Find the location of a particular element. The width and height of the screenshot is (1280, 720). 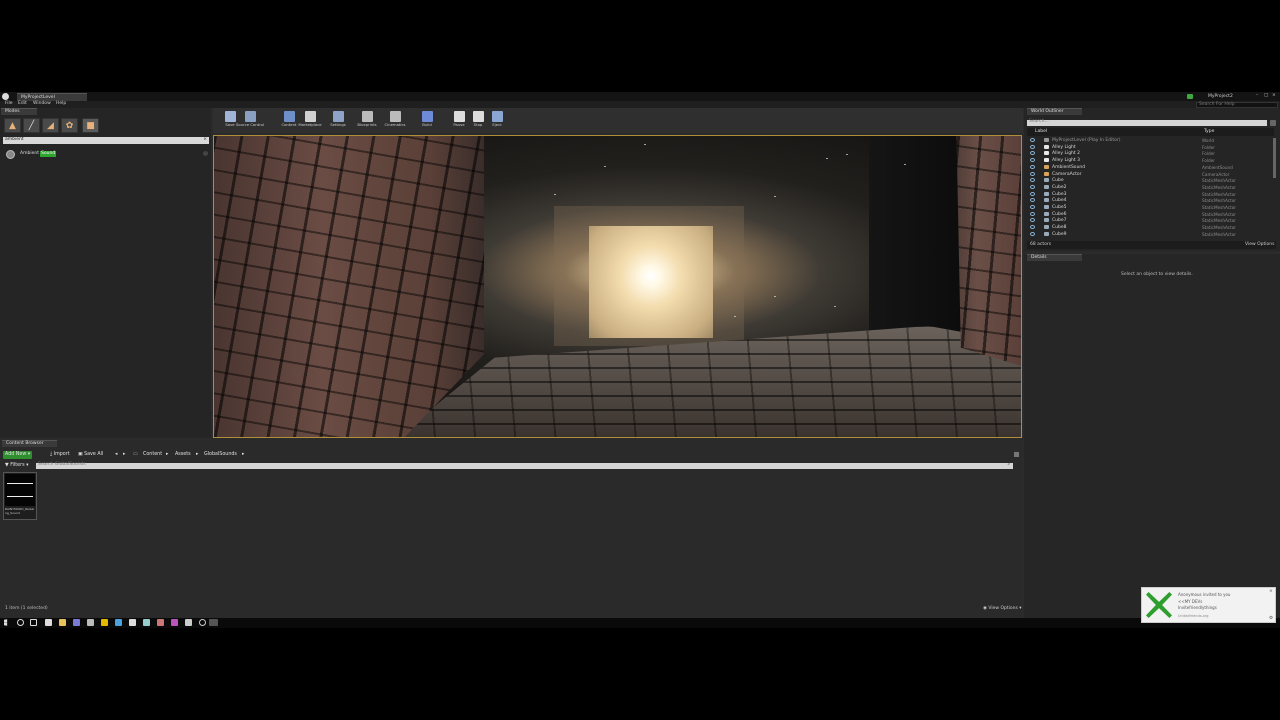

outliner-row: Cube8 StaticMeshActor is located at coordinates (1150, 227).